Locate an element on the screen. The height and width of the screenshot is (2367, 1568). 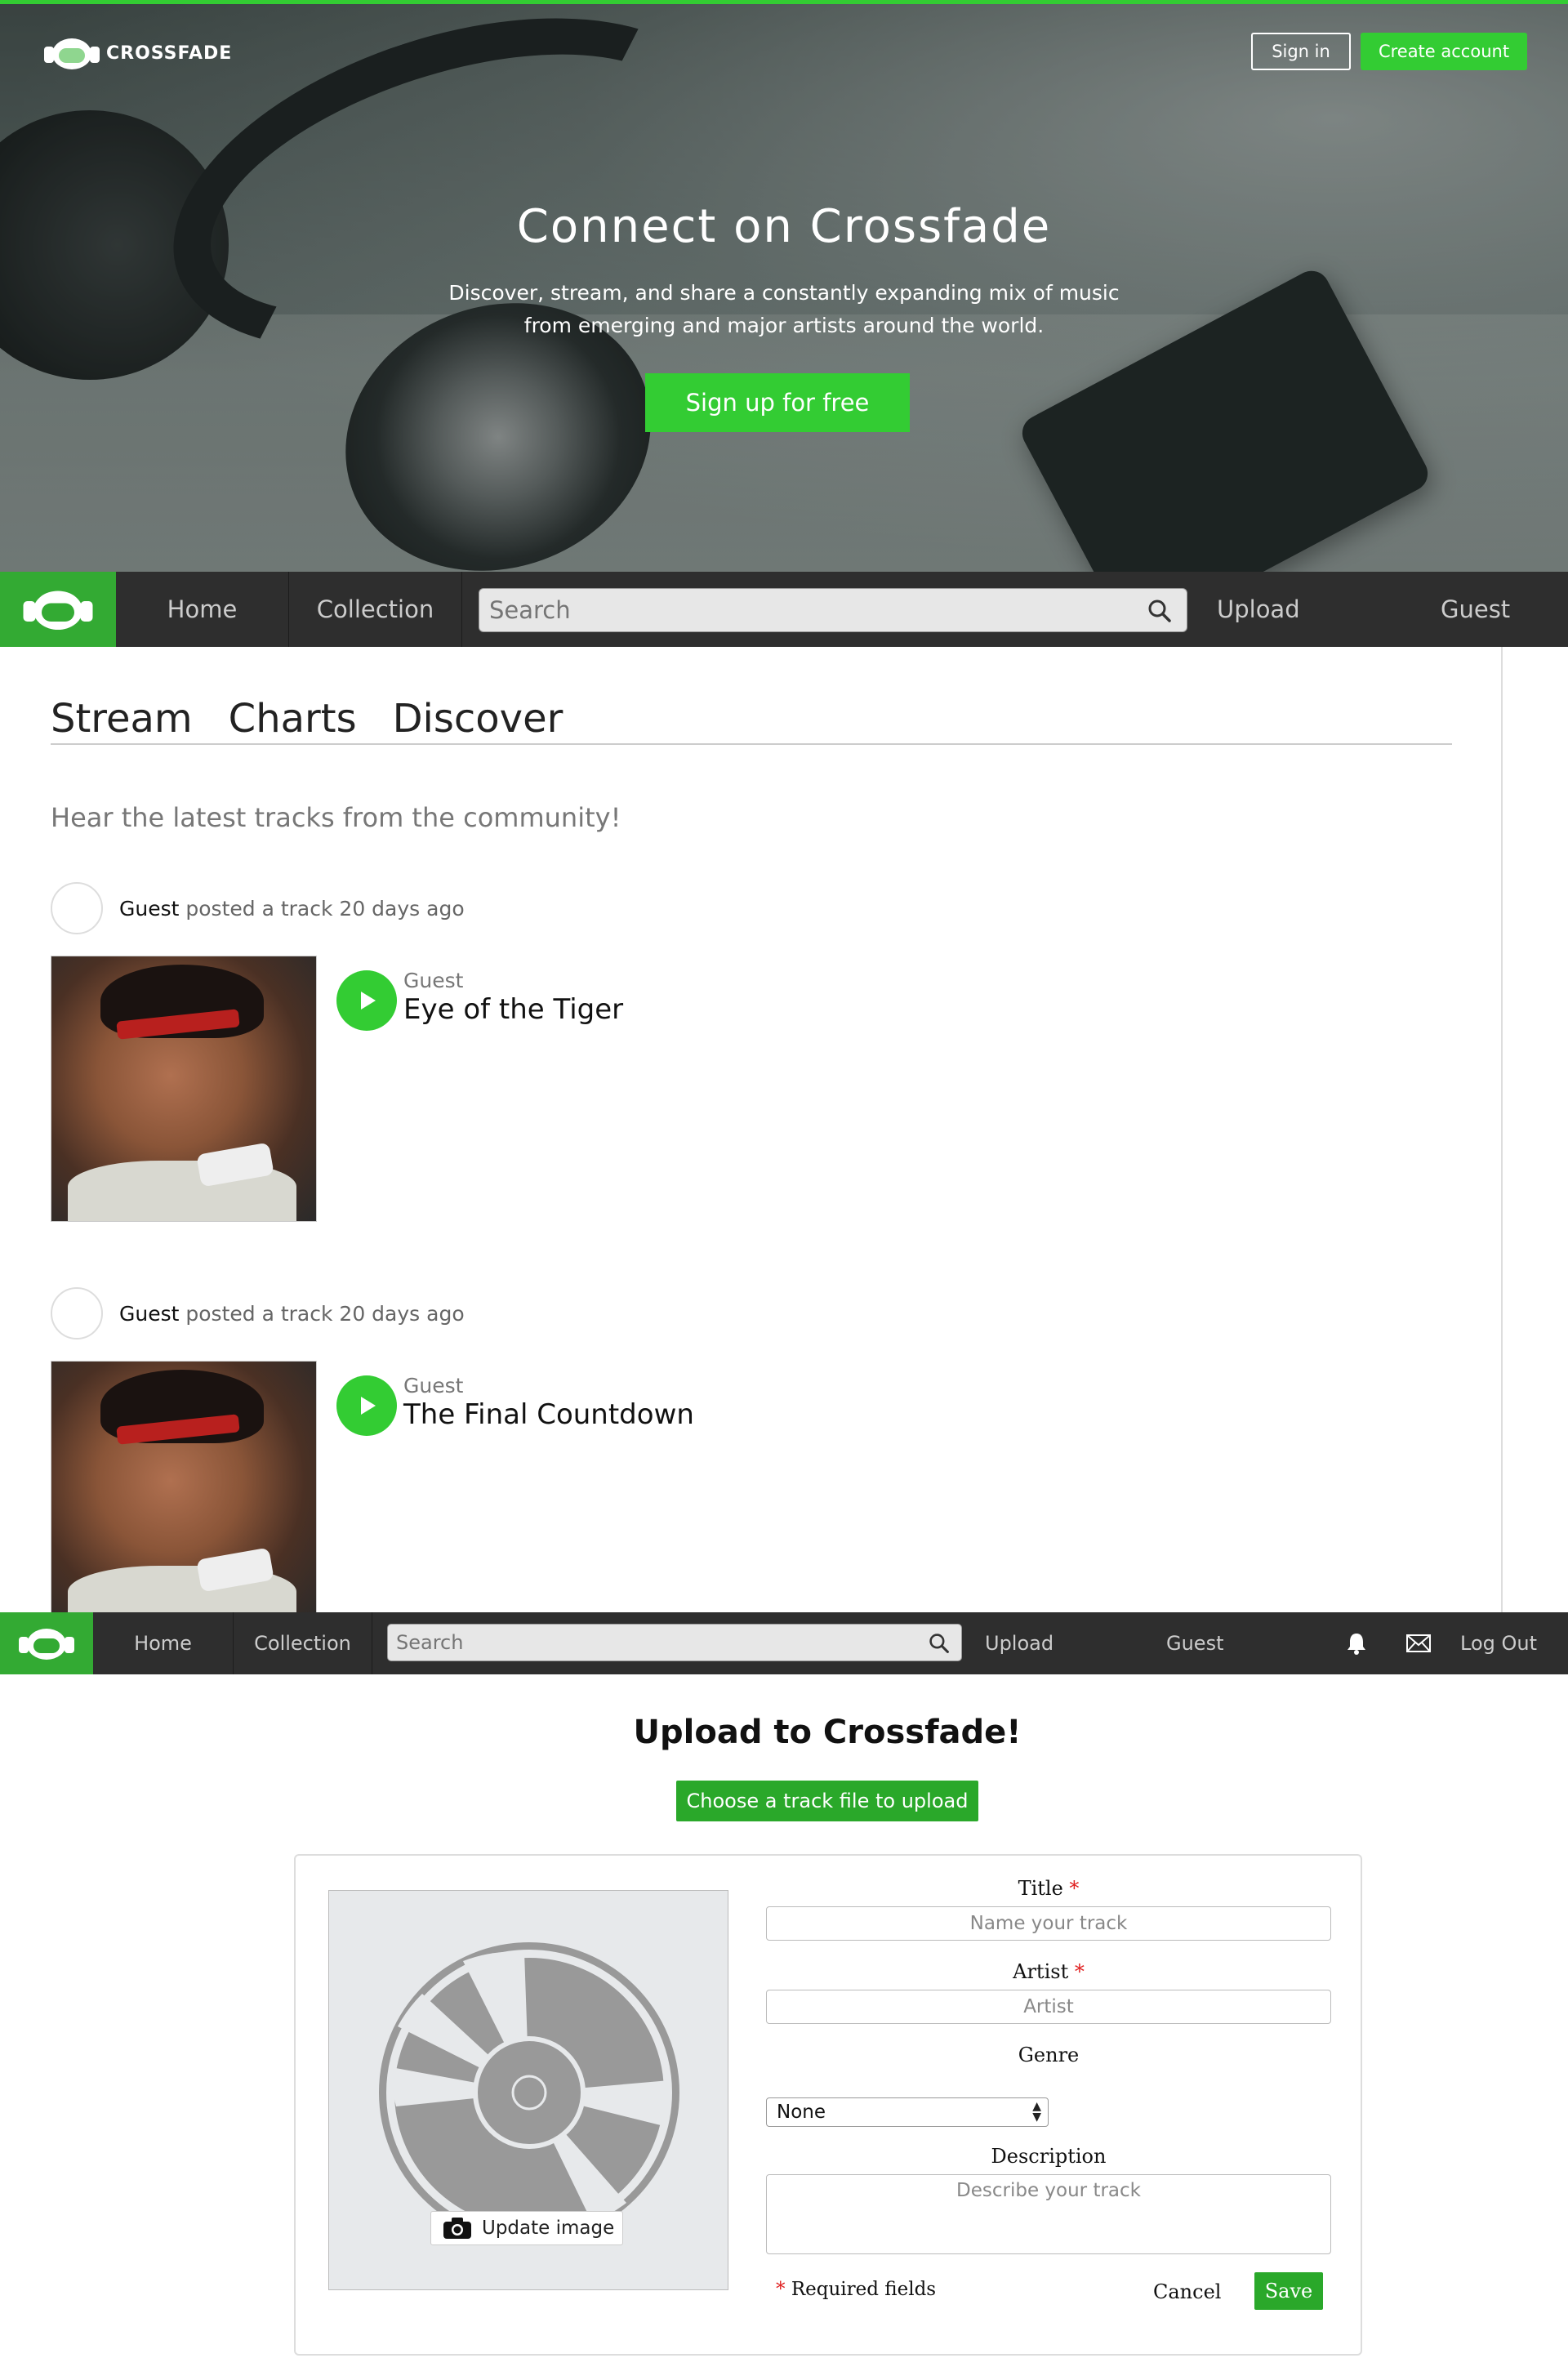
required-note-text: Required fields is located at coordinates (864, 2290).